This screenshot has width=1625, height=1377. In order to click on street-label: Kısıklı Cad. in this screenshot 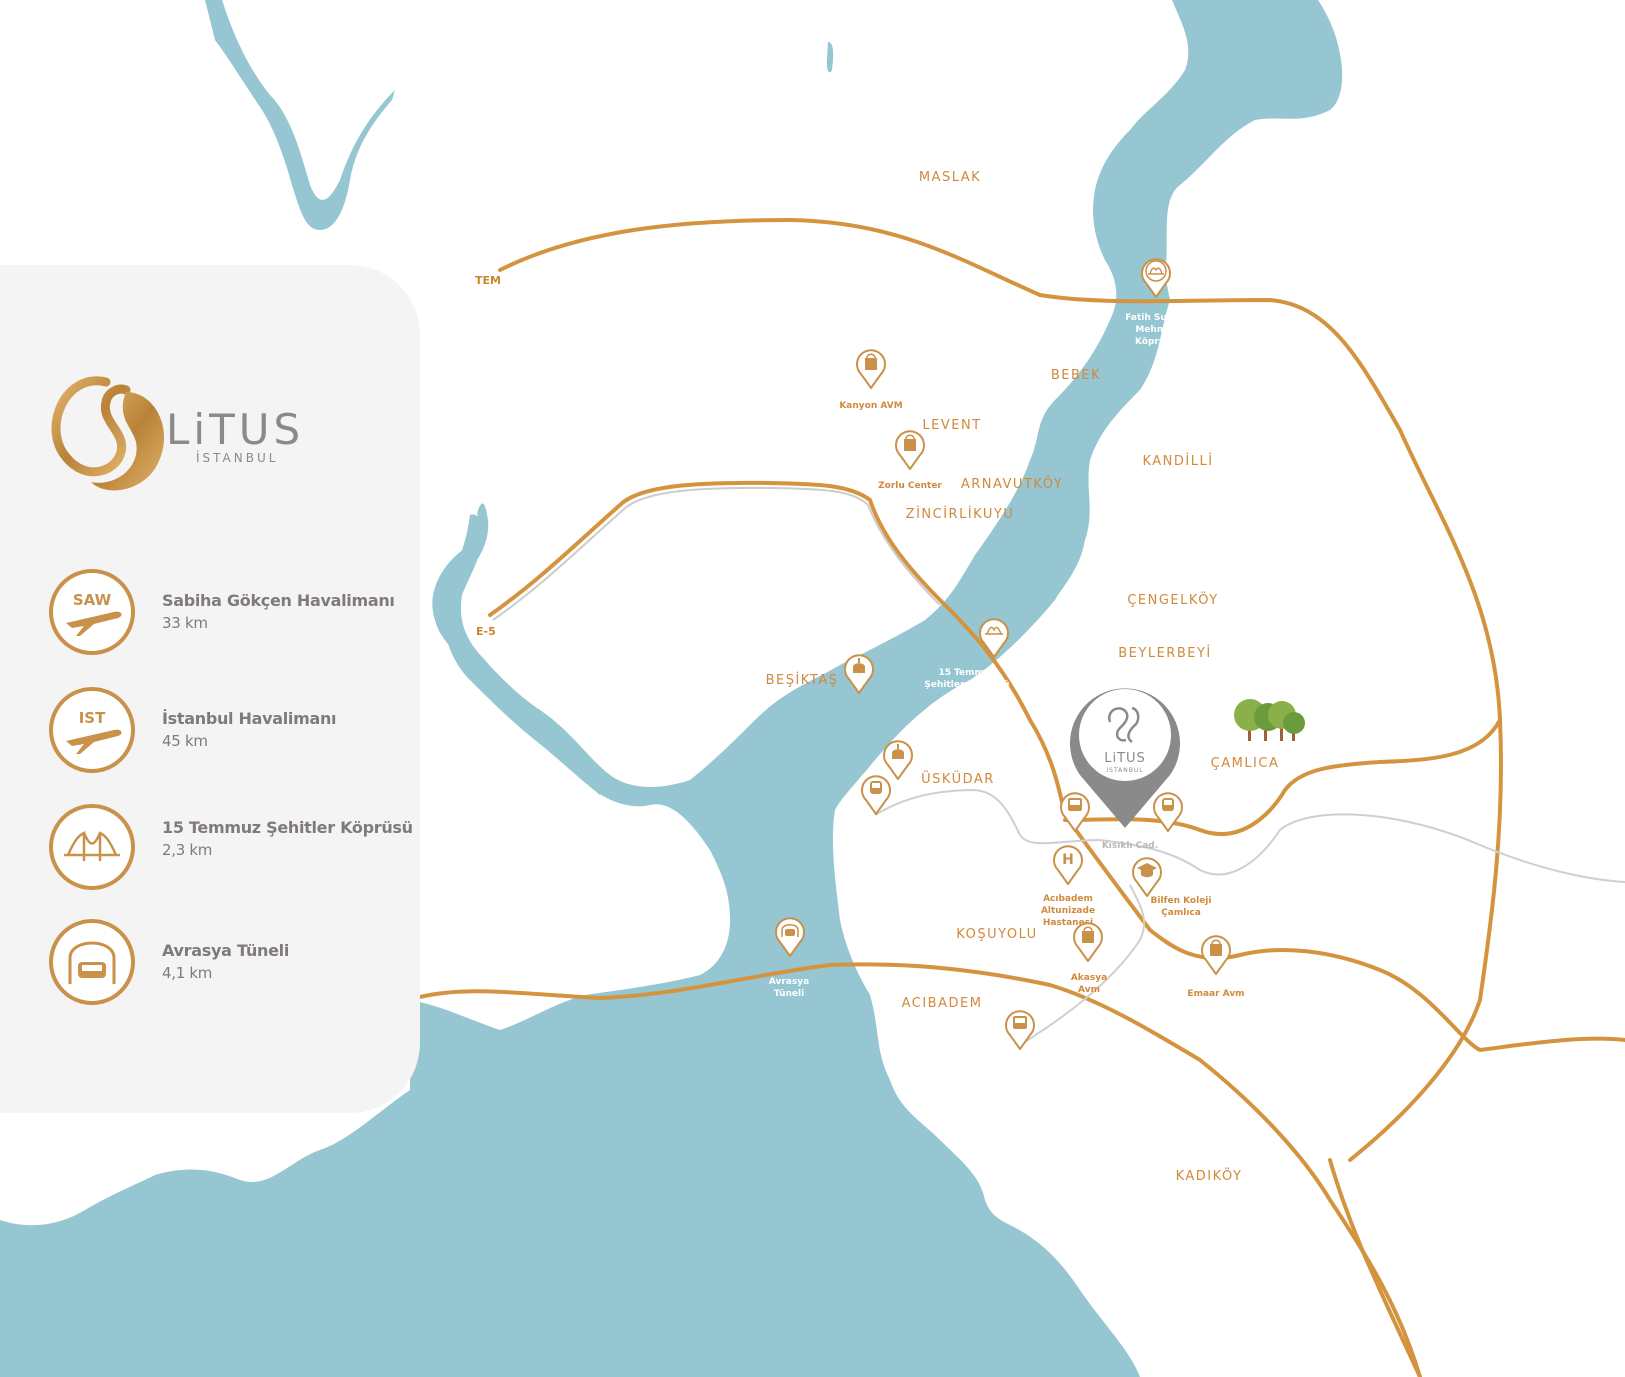, I will do `click(1130, 846)`.